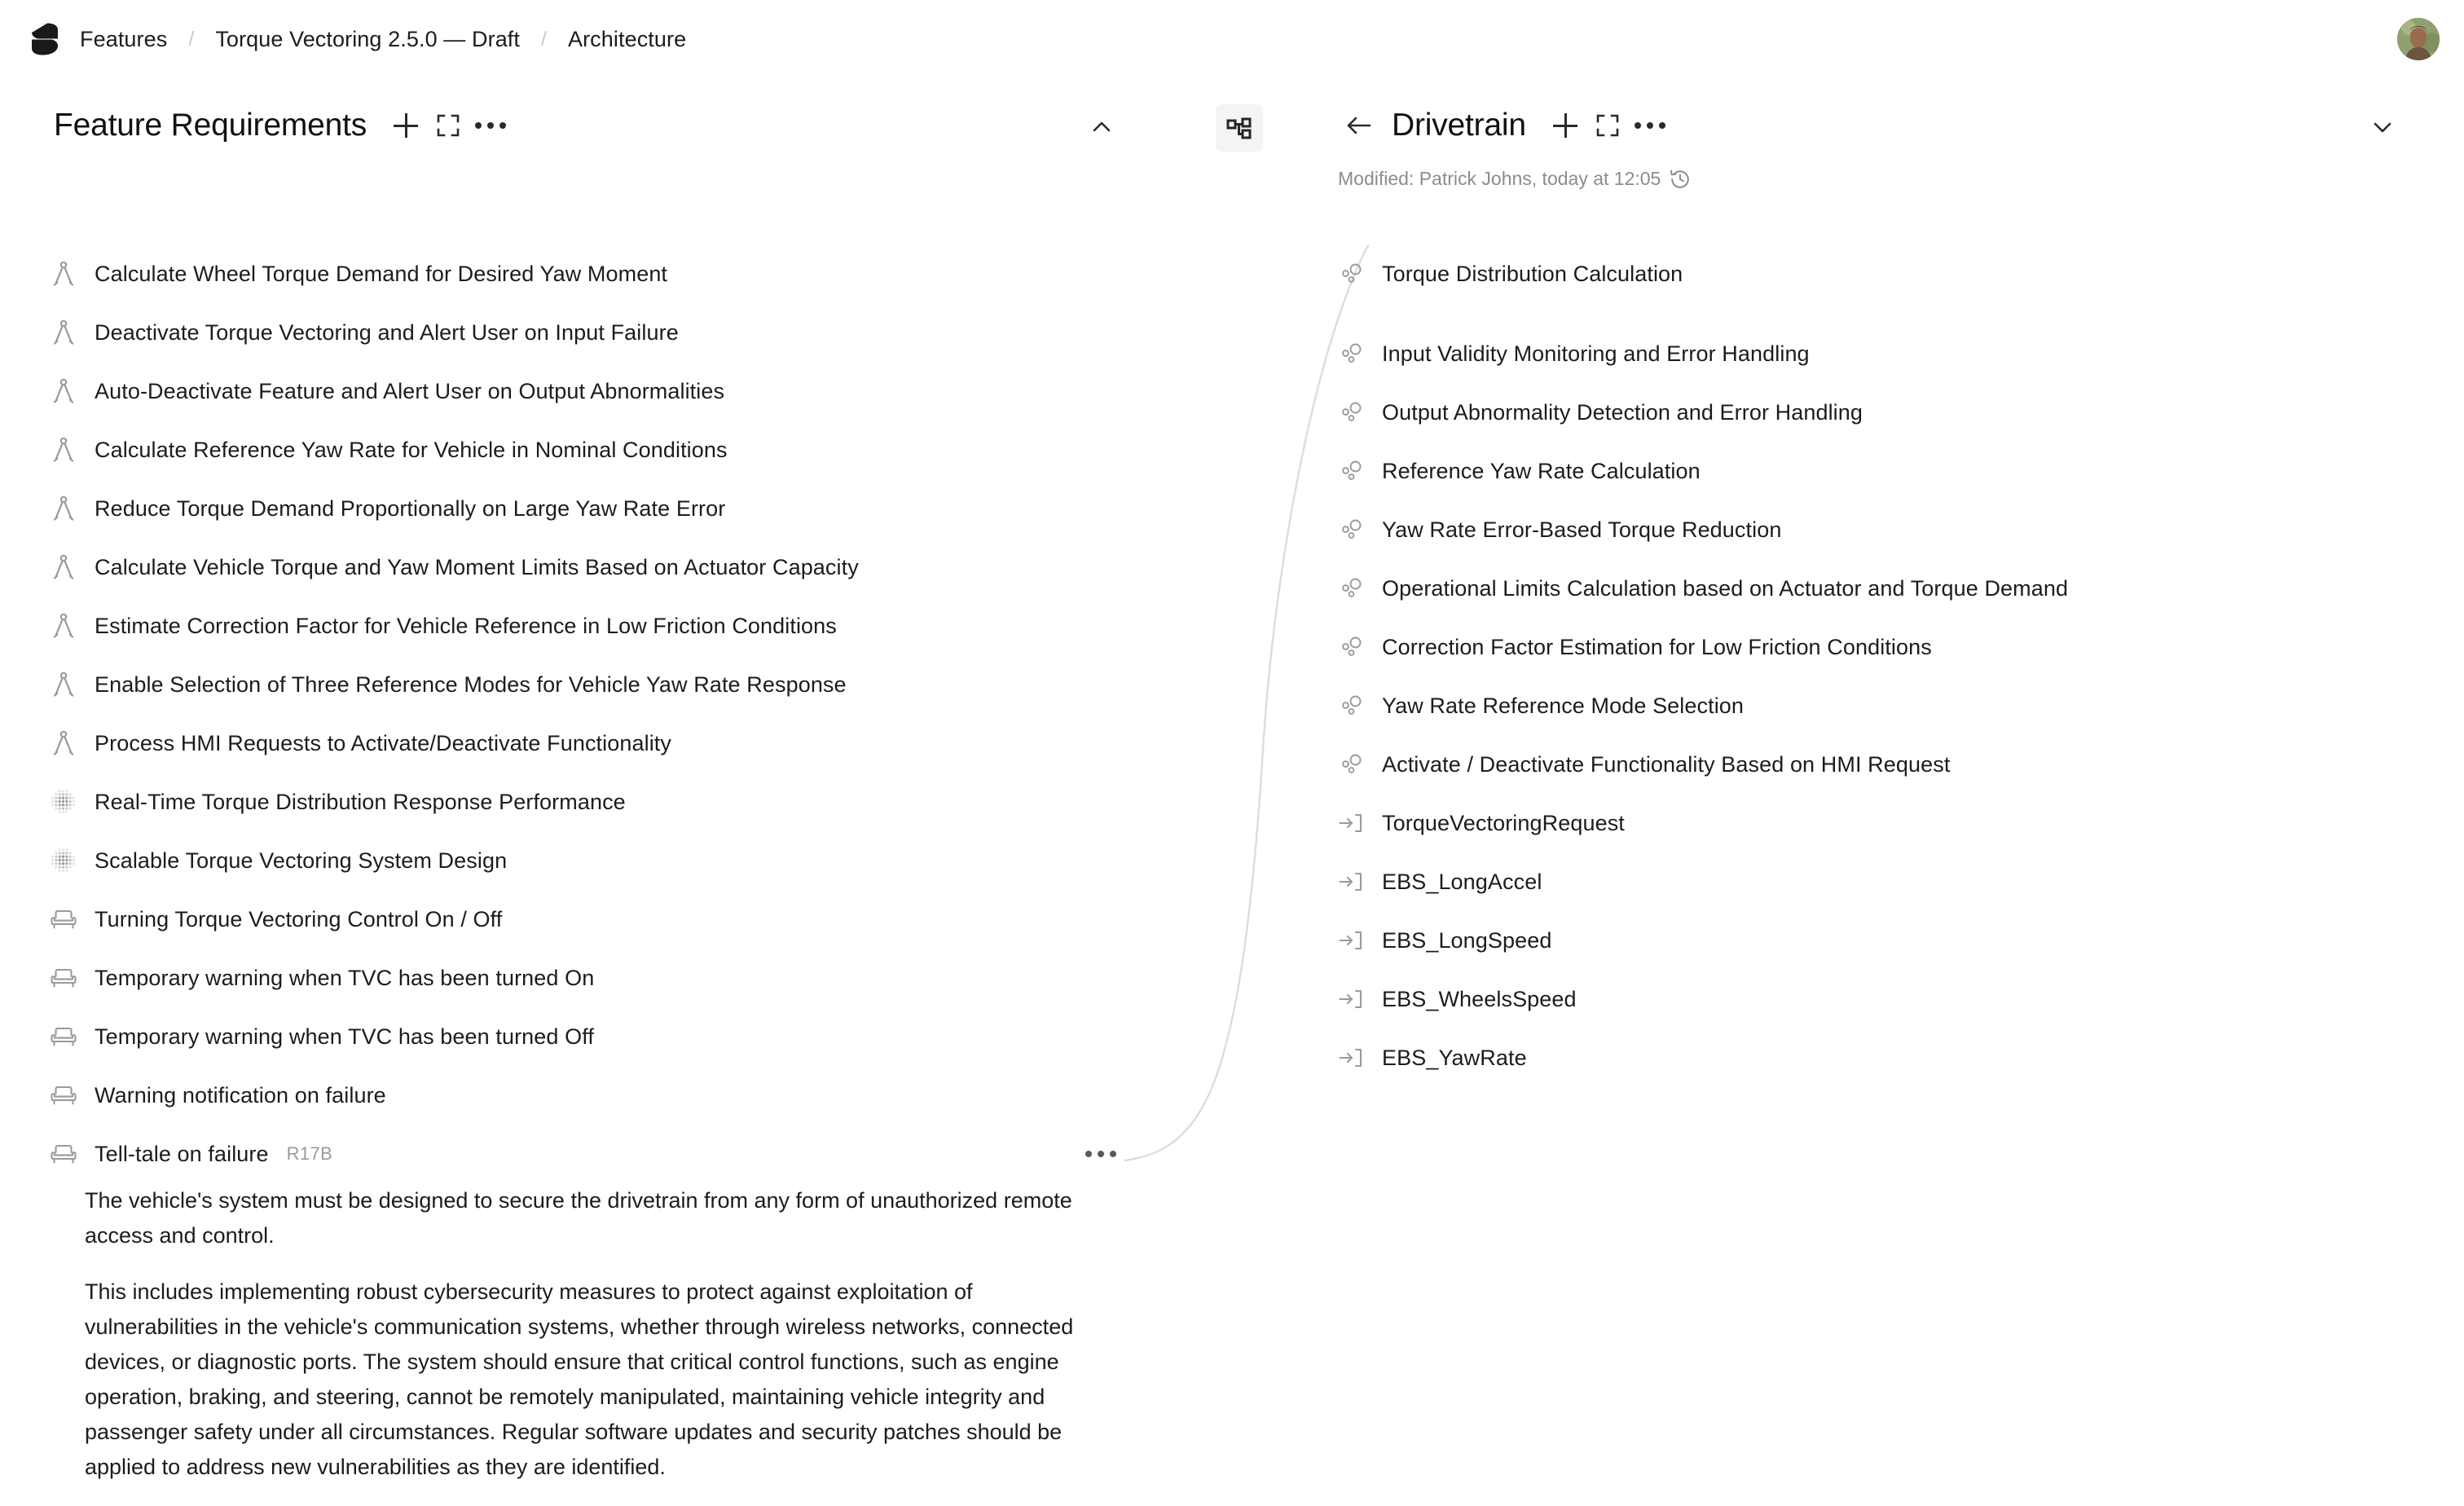  I want to click on list-item: EBS_LongSpeed, so click(1882, 940).